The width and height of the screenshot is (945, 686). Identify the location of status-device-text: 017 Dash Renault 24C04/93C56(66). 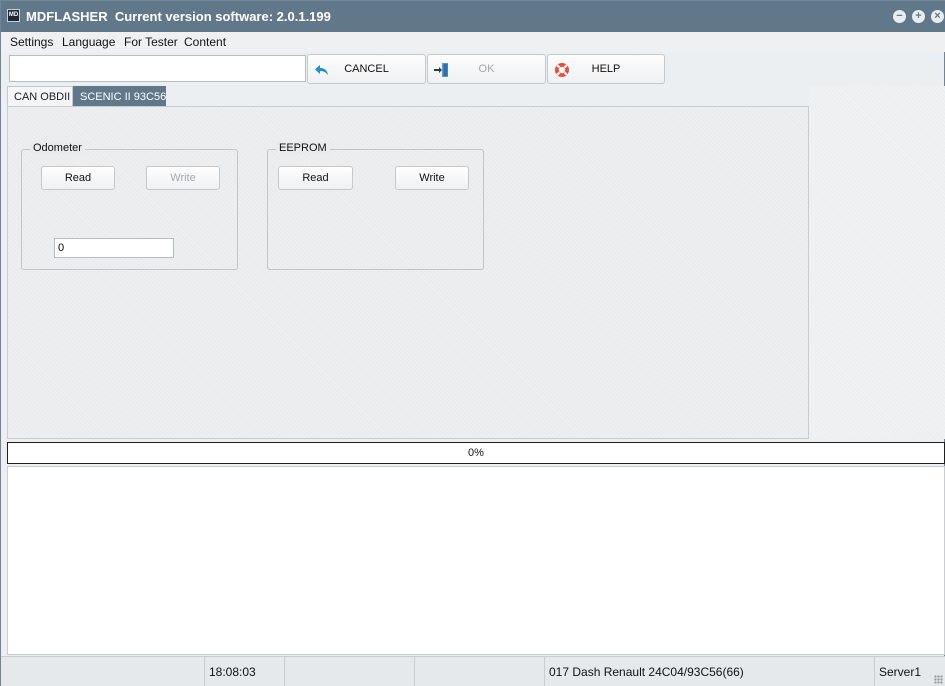
(646, 672).